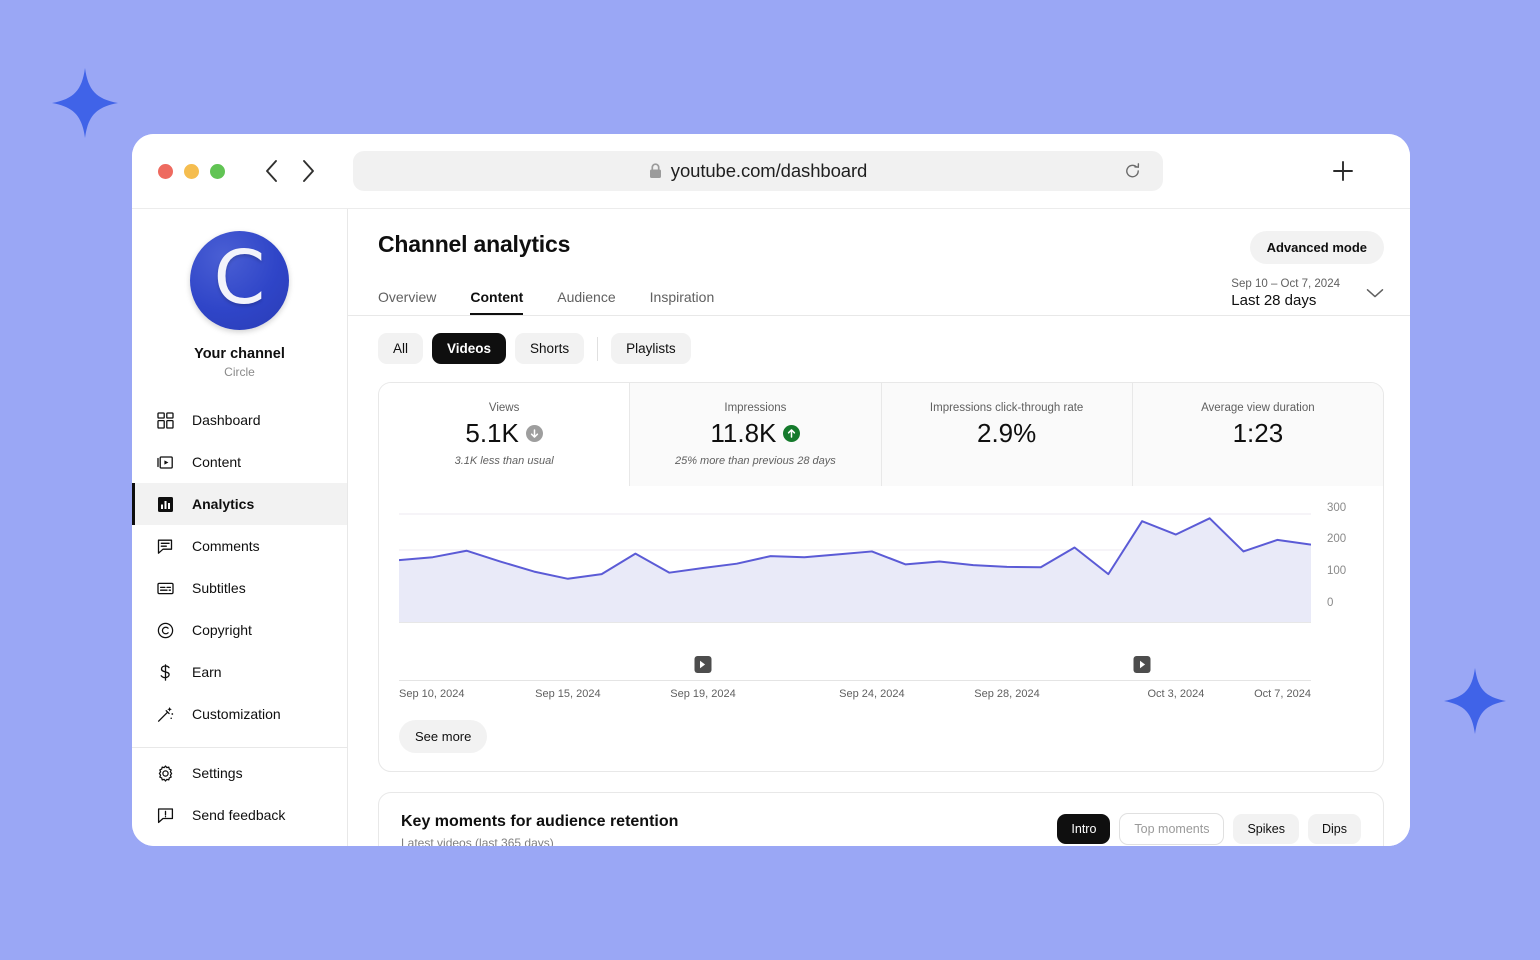 This screenshot has height=960, width=1540. I want to click on metric-ctr: Impressions click-through rate 2.9%, so click(1007, 434).